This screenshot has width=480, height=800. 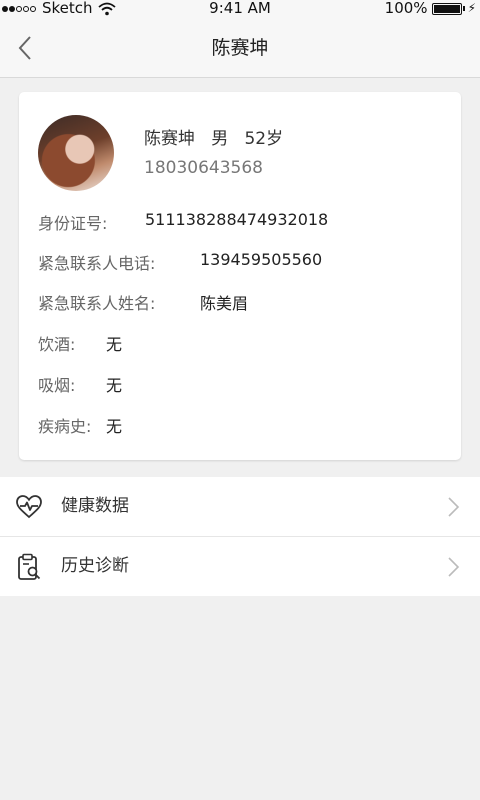 What do you see at coordinates (261, 259) in the screenshot?
I see `emergency-phone-value: 139459505560` at bounding box center [261, 259].